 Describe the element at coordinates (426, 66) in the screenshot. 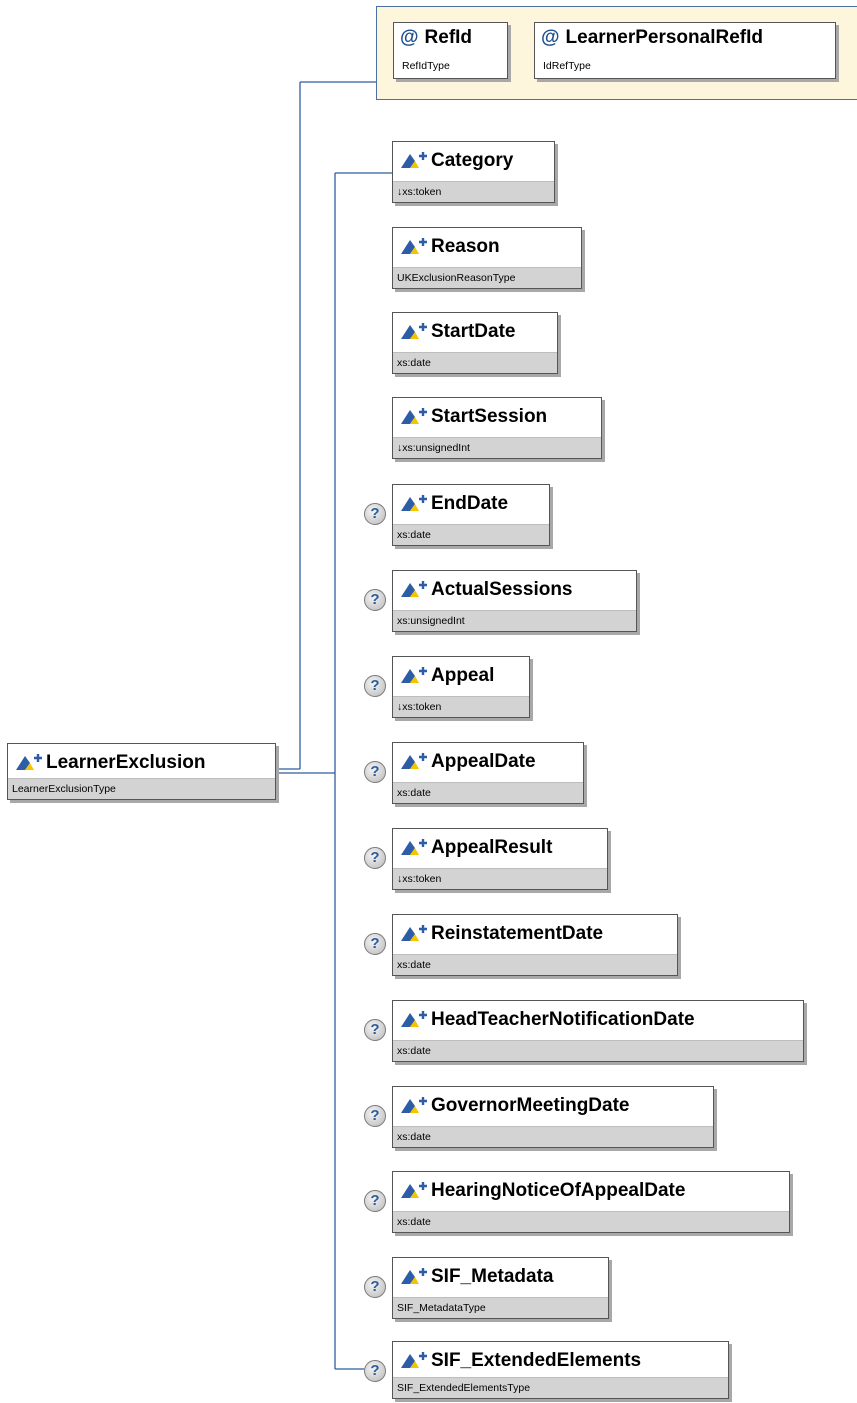

I see `attribute-type: RefIdType` at that location.